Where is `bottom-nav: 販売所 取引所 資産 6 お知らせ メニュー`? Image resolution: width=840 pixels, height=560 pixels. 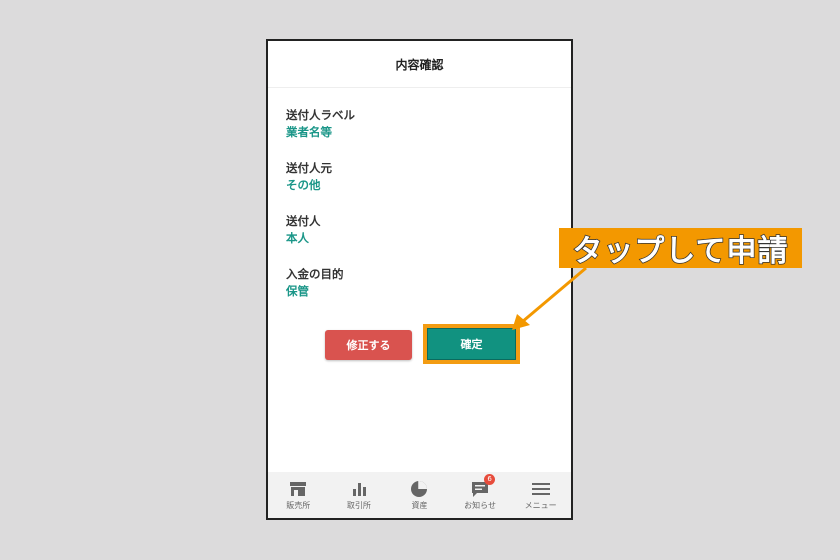 bottom-nav: 販売所 取引所 資産 6 お知らせ メニュー is located at coordinates (419, 495).